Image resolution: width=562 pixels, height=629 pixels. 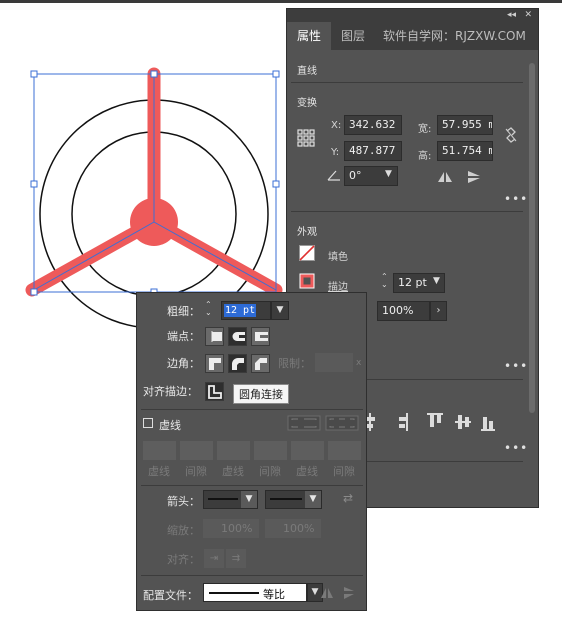 What do you see at coordinates (388, 174) in the screenshot?
I see `angle-chevron-down-icon: ▼` at bounding box center [388, 174].